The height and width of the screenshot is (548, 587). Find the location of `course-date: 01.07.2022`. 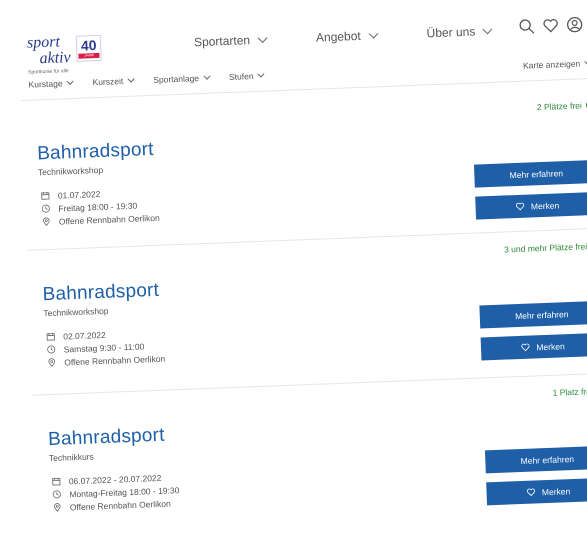

course-date: 01.07.2022 is located at coordinates (79, 194).